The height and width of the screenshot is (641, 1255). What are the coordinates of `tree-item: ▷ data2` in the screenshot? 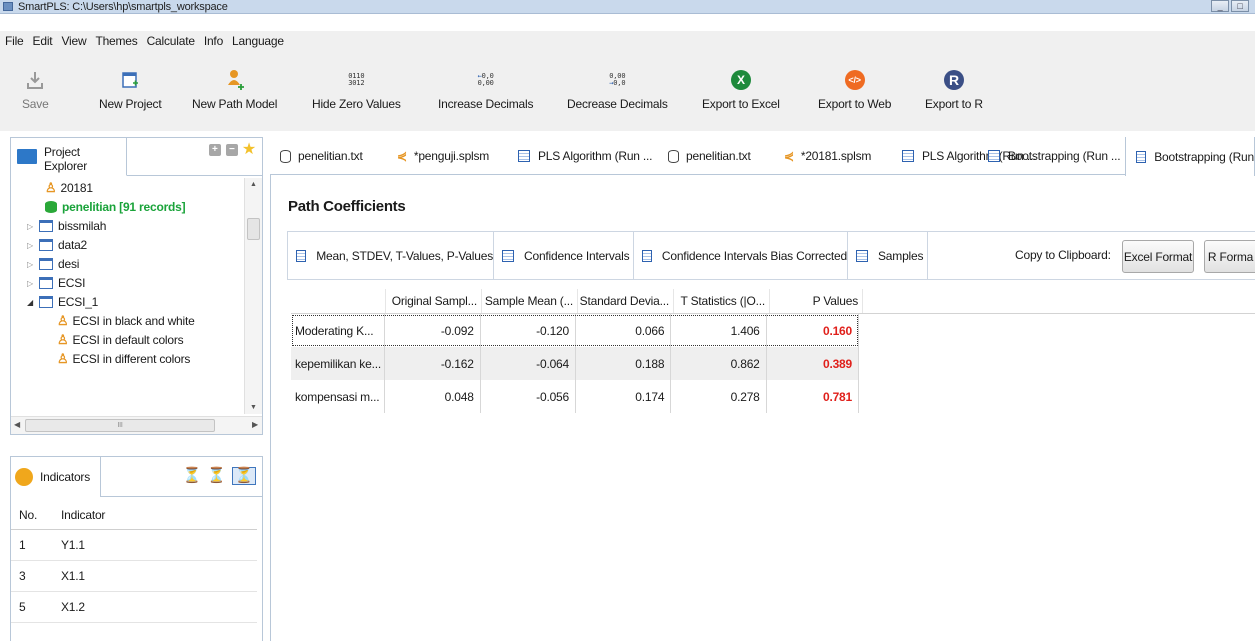 It's located at (127, 244).